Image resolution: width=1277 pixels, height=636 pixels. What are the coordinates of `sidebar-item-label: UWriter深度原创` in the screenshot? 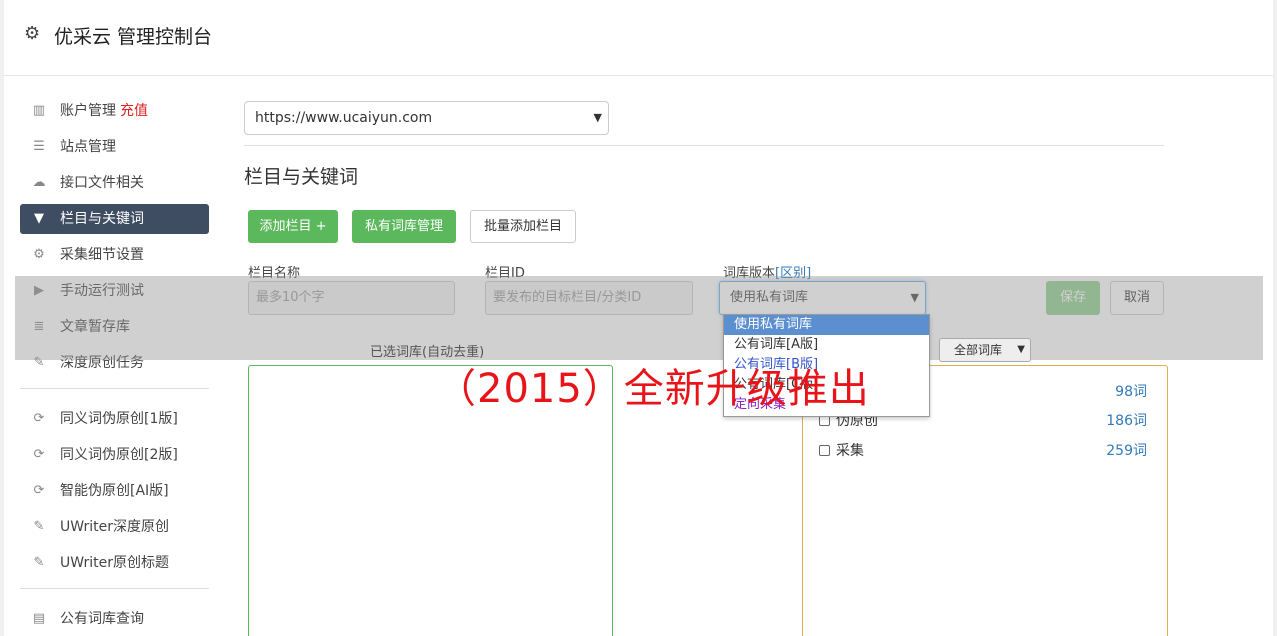 It's located at (114, 527).